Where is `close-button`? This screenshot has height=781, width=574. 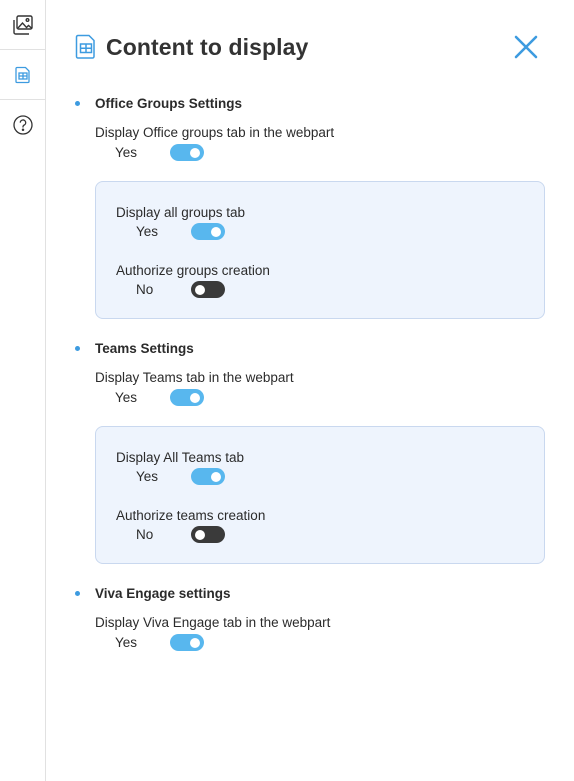 close-button is located at coordinates (526, 47).